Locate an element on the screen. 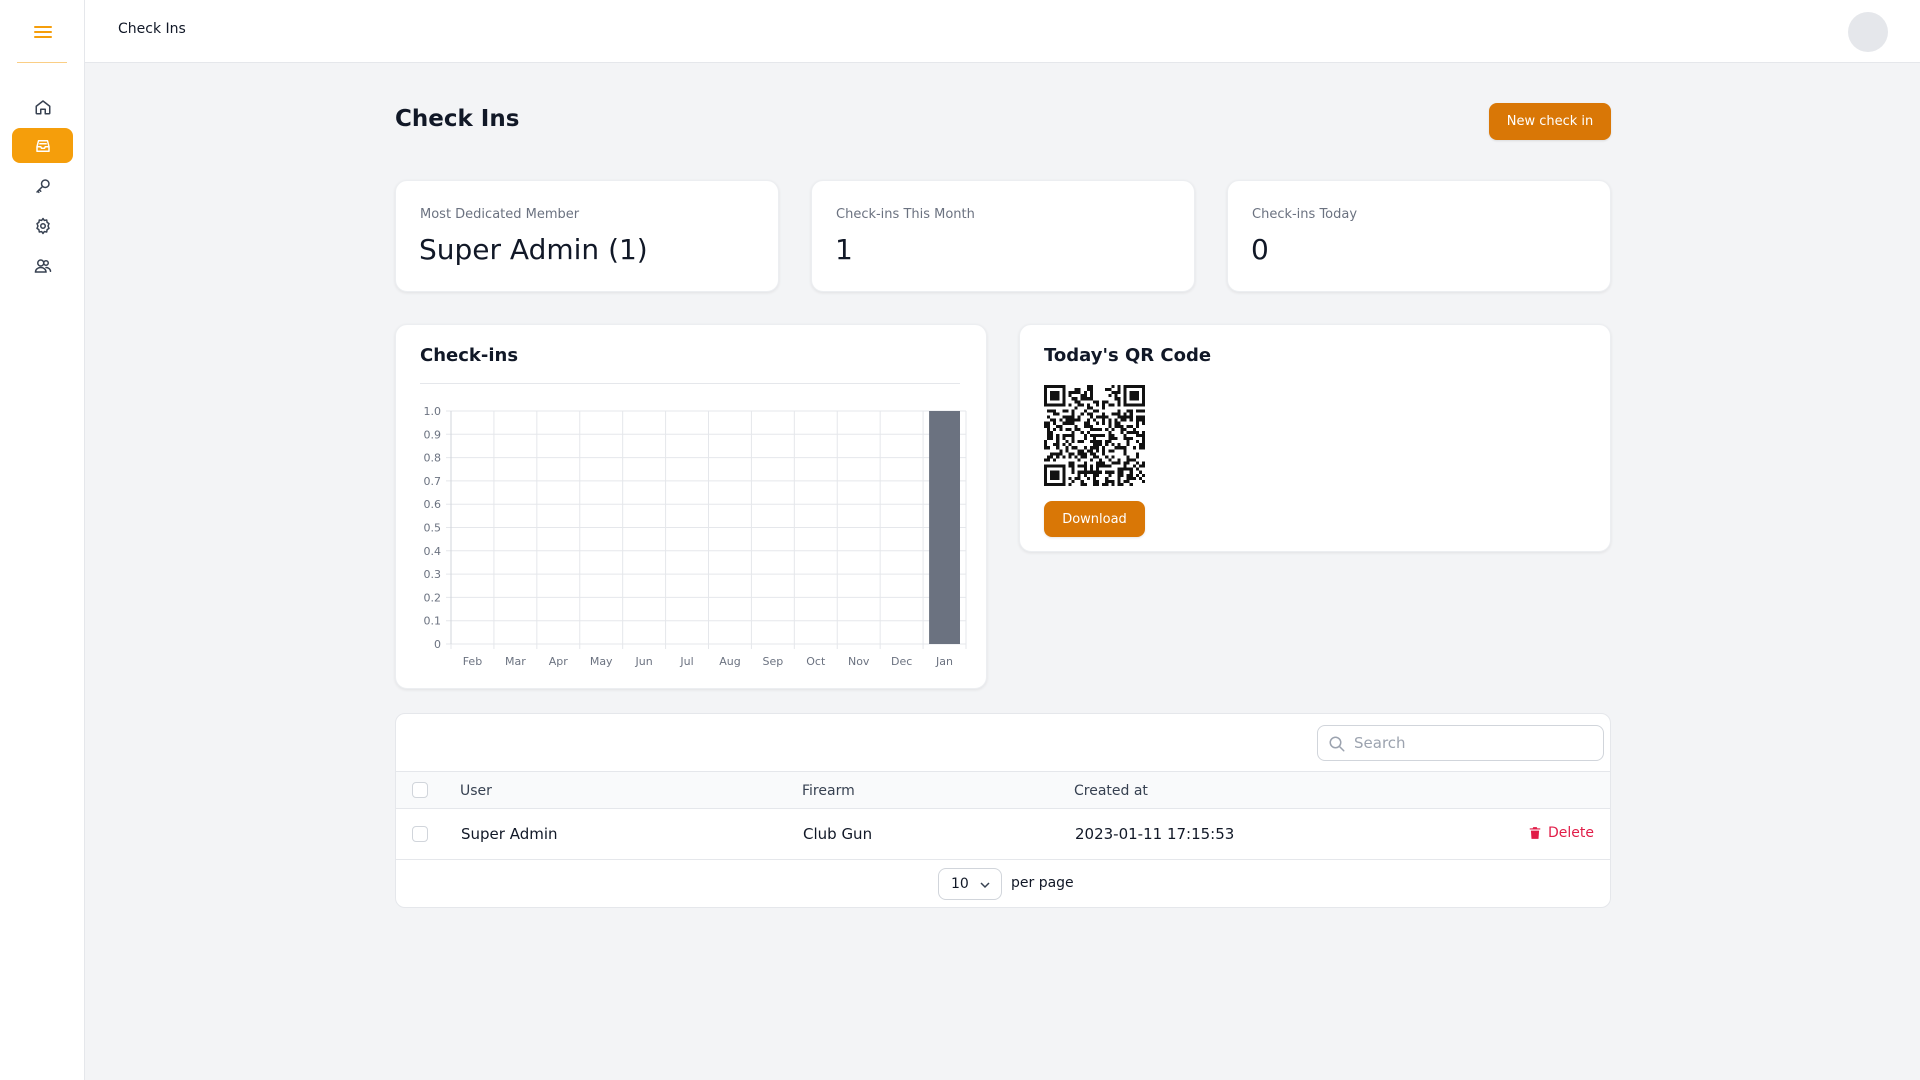  table-header: User Firearm Created at is located at coordinates (1003, 790).